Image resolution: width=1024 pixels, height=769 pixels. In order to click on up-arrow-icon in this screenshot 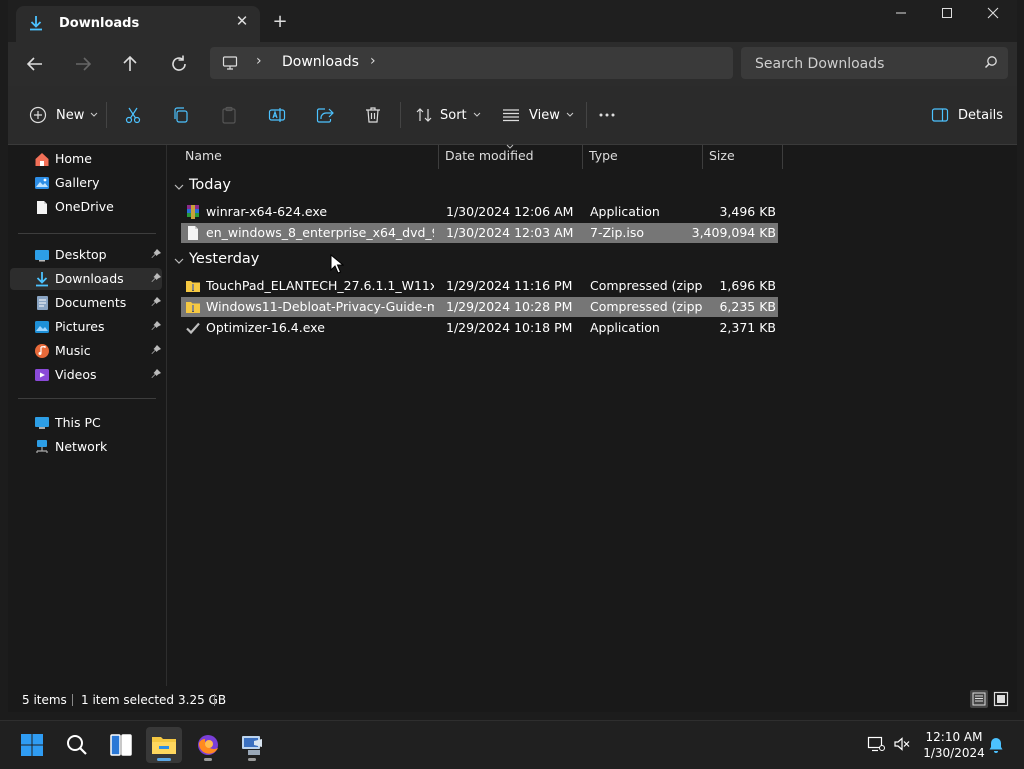, I will do `click(130, 64)`.